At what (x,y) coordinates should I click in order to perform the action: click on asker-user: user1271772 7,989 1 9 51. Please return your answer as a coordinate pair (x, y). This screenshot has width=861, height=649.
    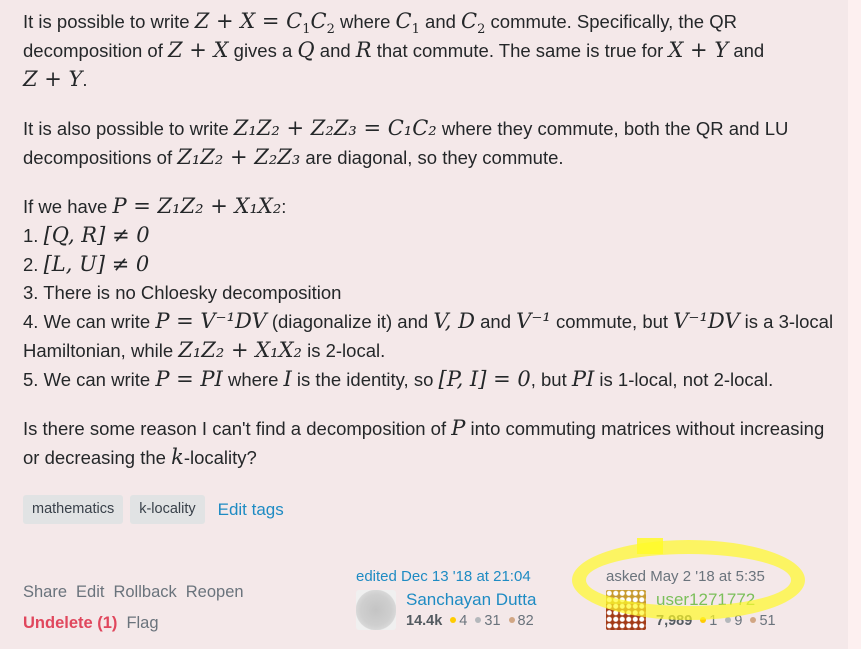
    Looking at the image, I should click on (694, 610).